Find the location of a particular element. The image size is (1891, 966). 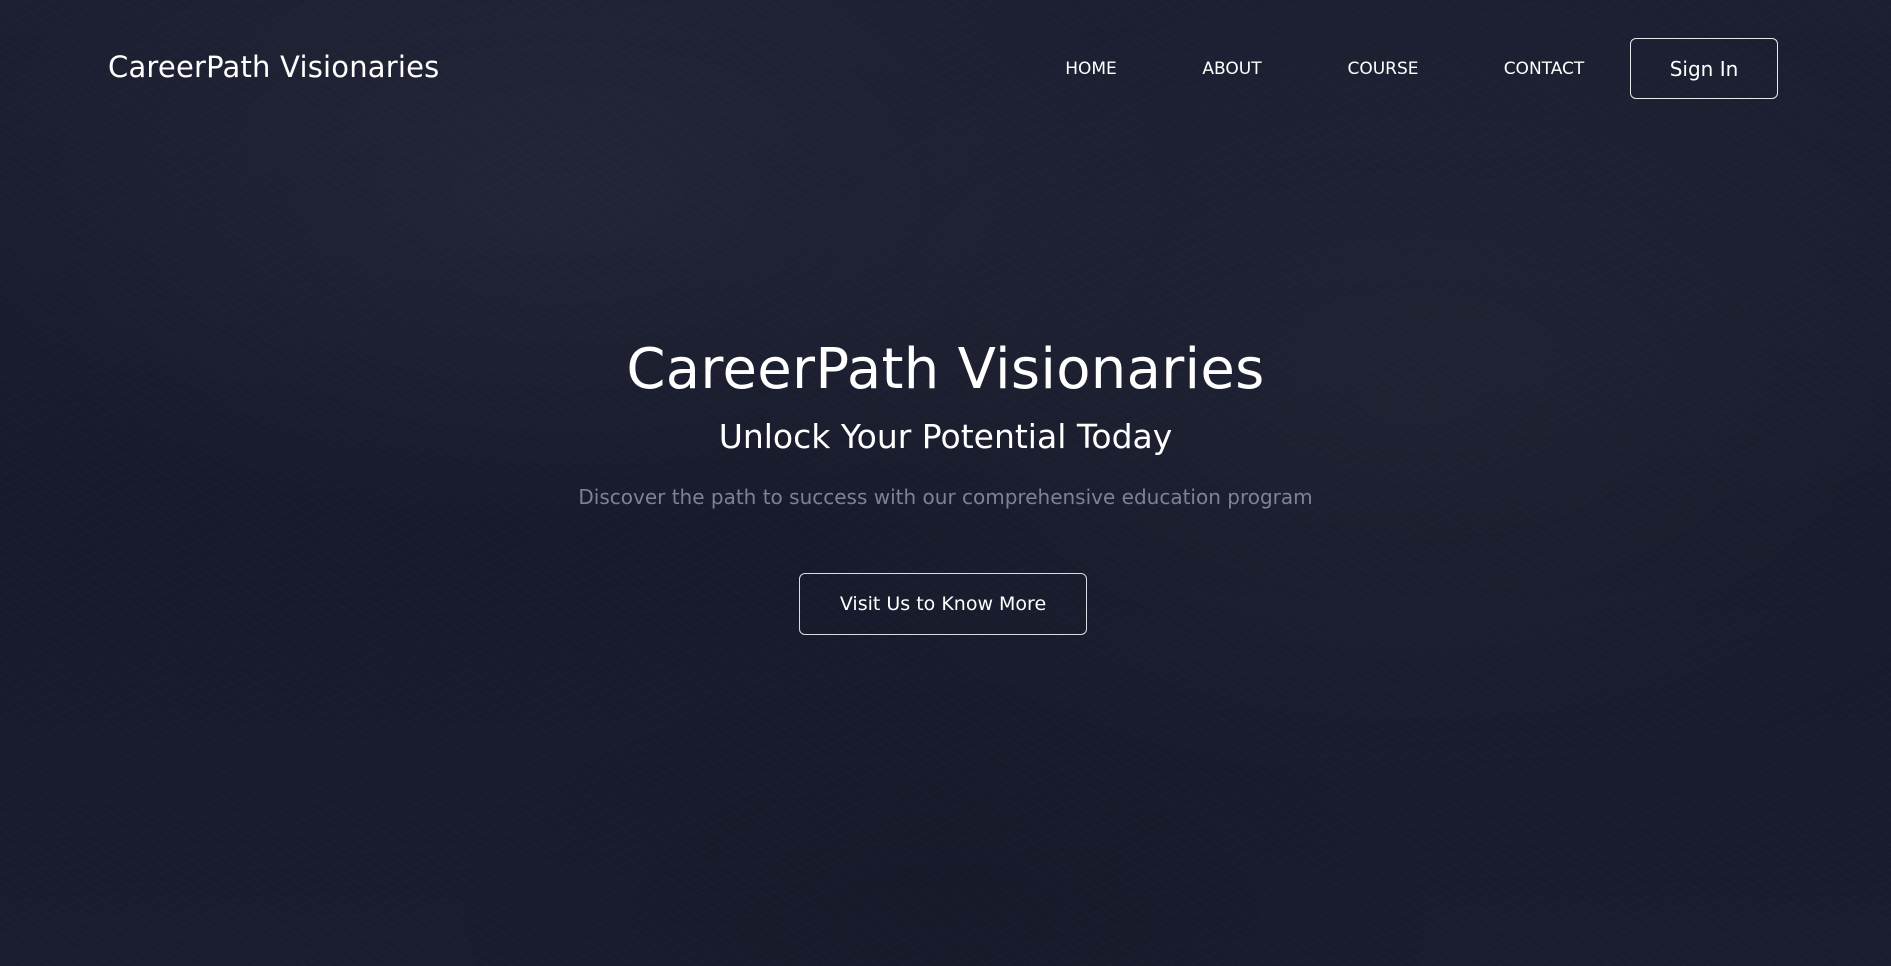

visit-us-button: Visit Us to Know More is located at coordinates (943, 604).